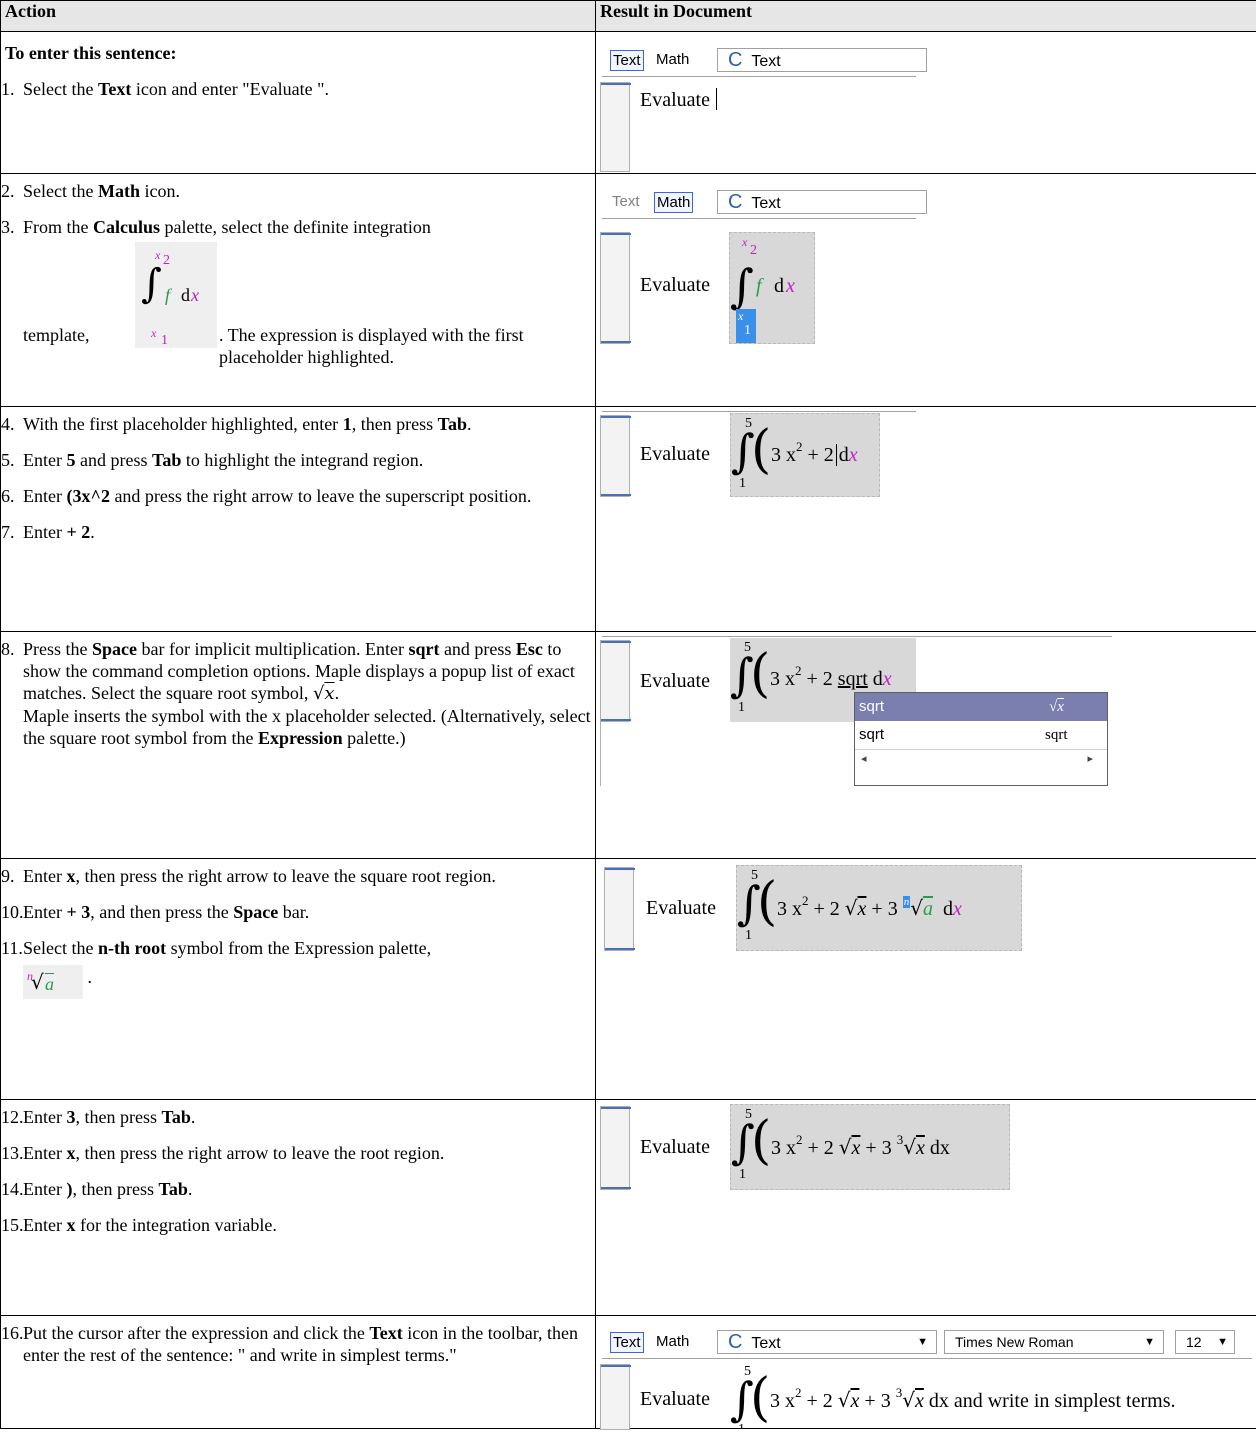  I want to click on sqrt-symbol-icon: √x, so click(324, 693).